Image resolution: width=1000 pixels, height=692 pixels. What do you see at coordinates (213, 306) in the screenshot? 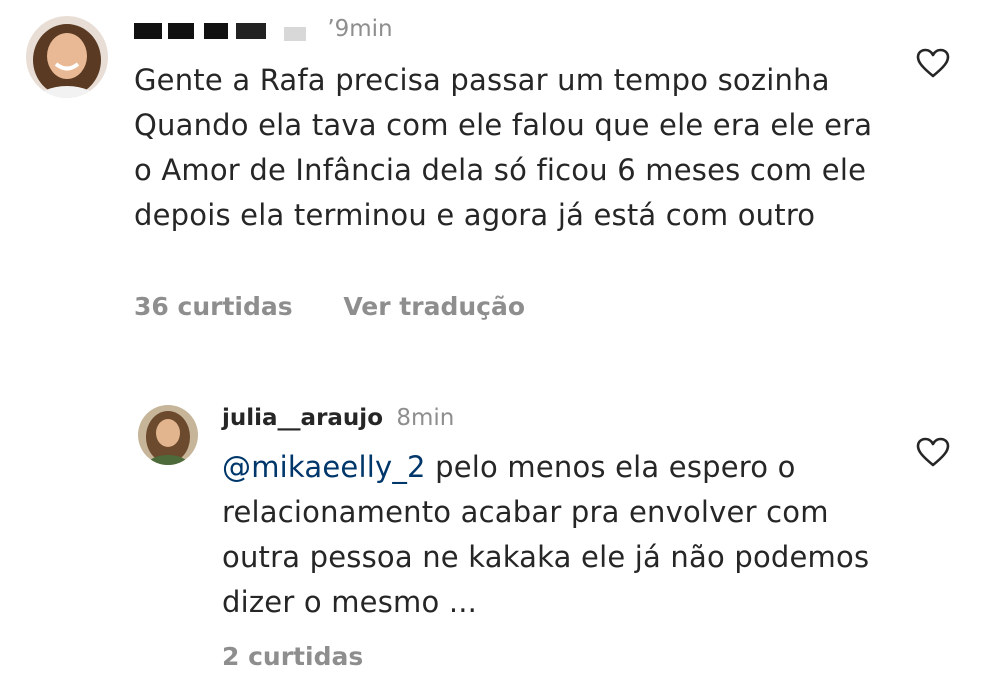
I see `likes-count: 36 curtidas` at bounding box center [213, 306].